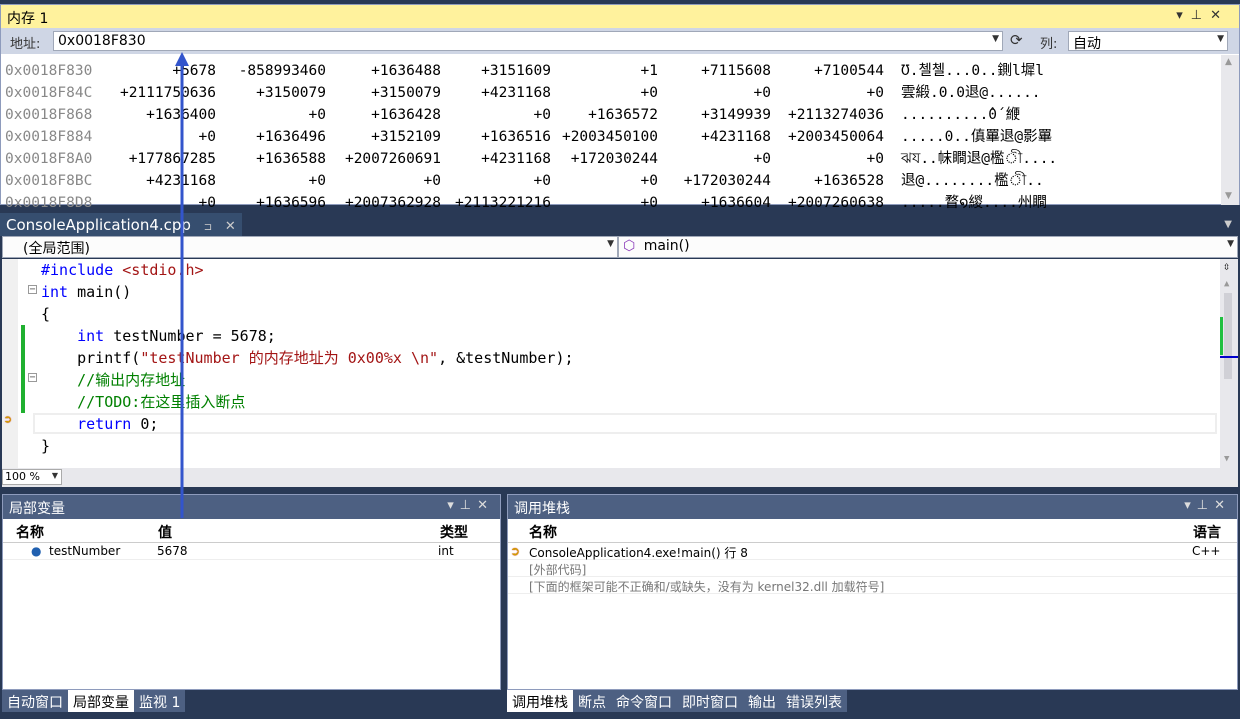 Image resolution: width=1240 pixels, height=719 pixels. I want to click on locals-title: 局部变量, so click(37, 509).